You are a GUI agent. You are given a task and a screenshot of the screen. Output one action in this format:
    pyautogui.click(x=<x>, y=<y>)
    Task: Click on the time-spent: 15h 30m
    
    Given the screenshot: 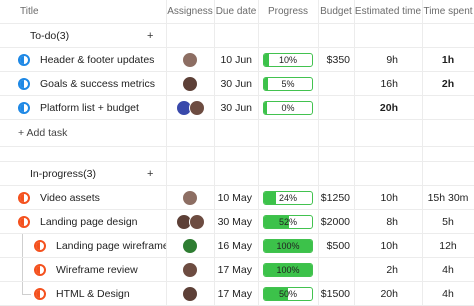 What is the action you would take?
    pyautogui.click(x=448, y=197)
    